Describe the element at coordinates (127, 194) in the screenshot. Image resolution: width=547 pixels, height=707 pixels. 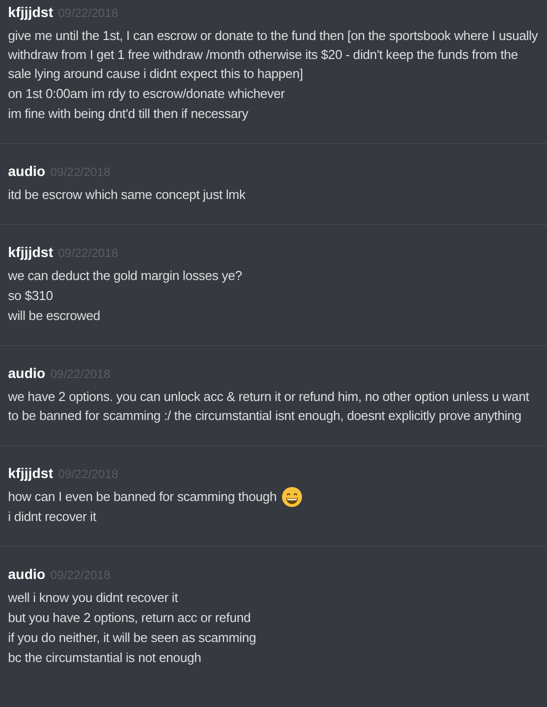
I see `message-text: itd be escrow which same concept just lmk` at that location.